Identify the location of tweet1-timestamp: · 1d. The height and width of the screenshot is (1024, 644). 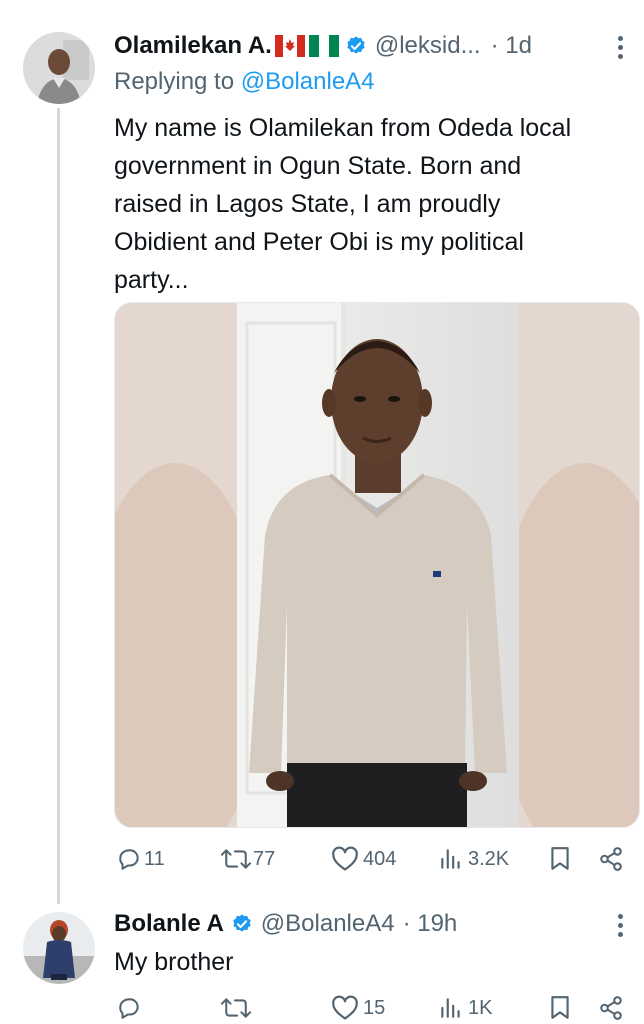
(511, 46).